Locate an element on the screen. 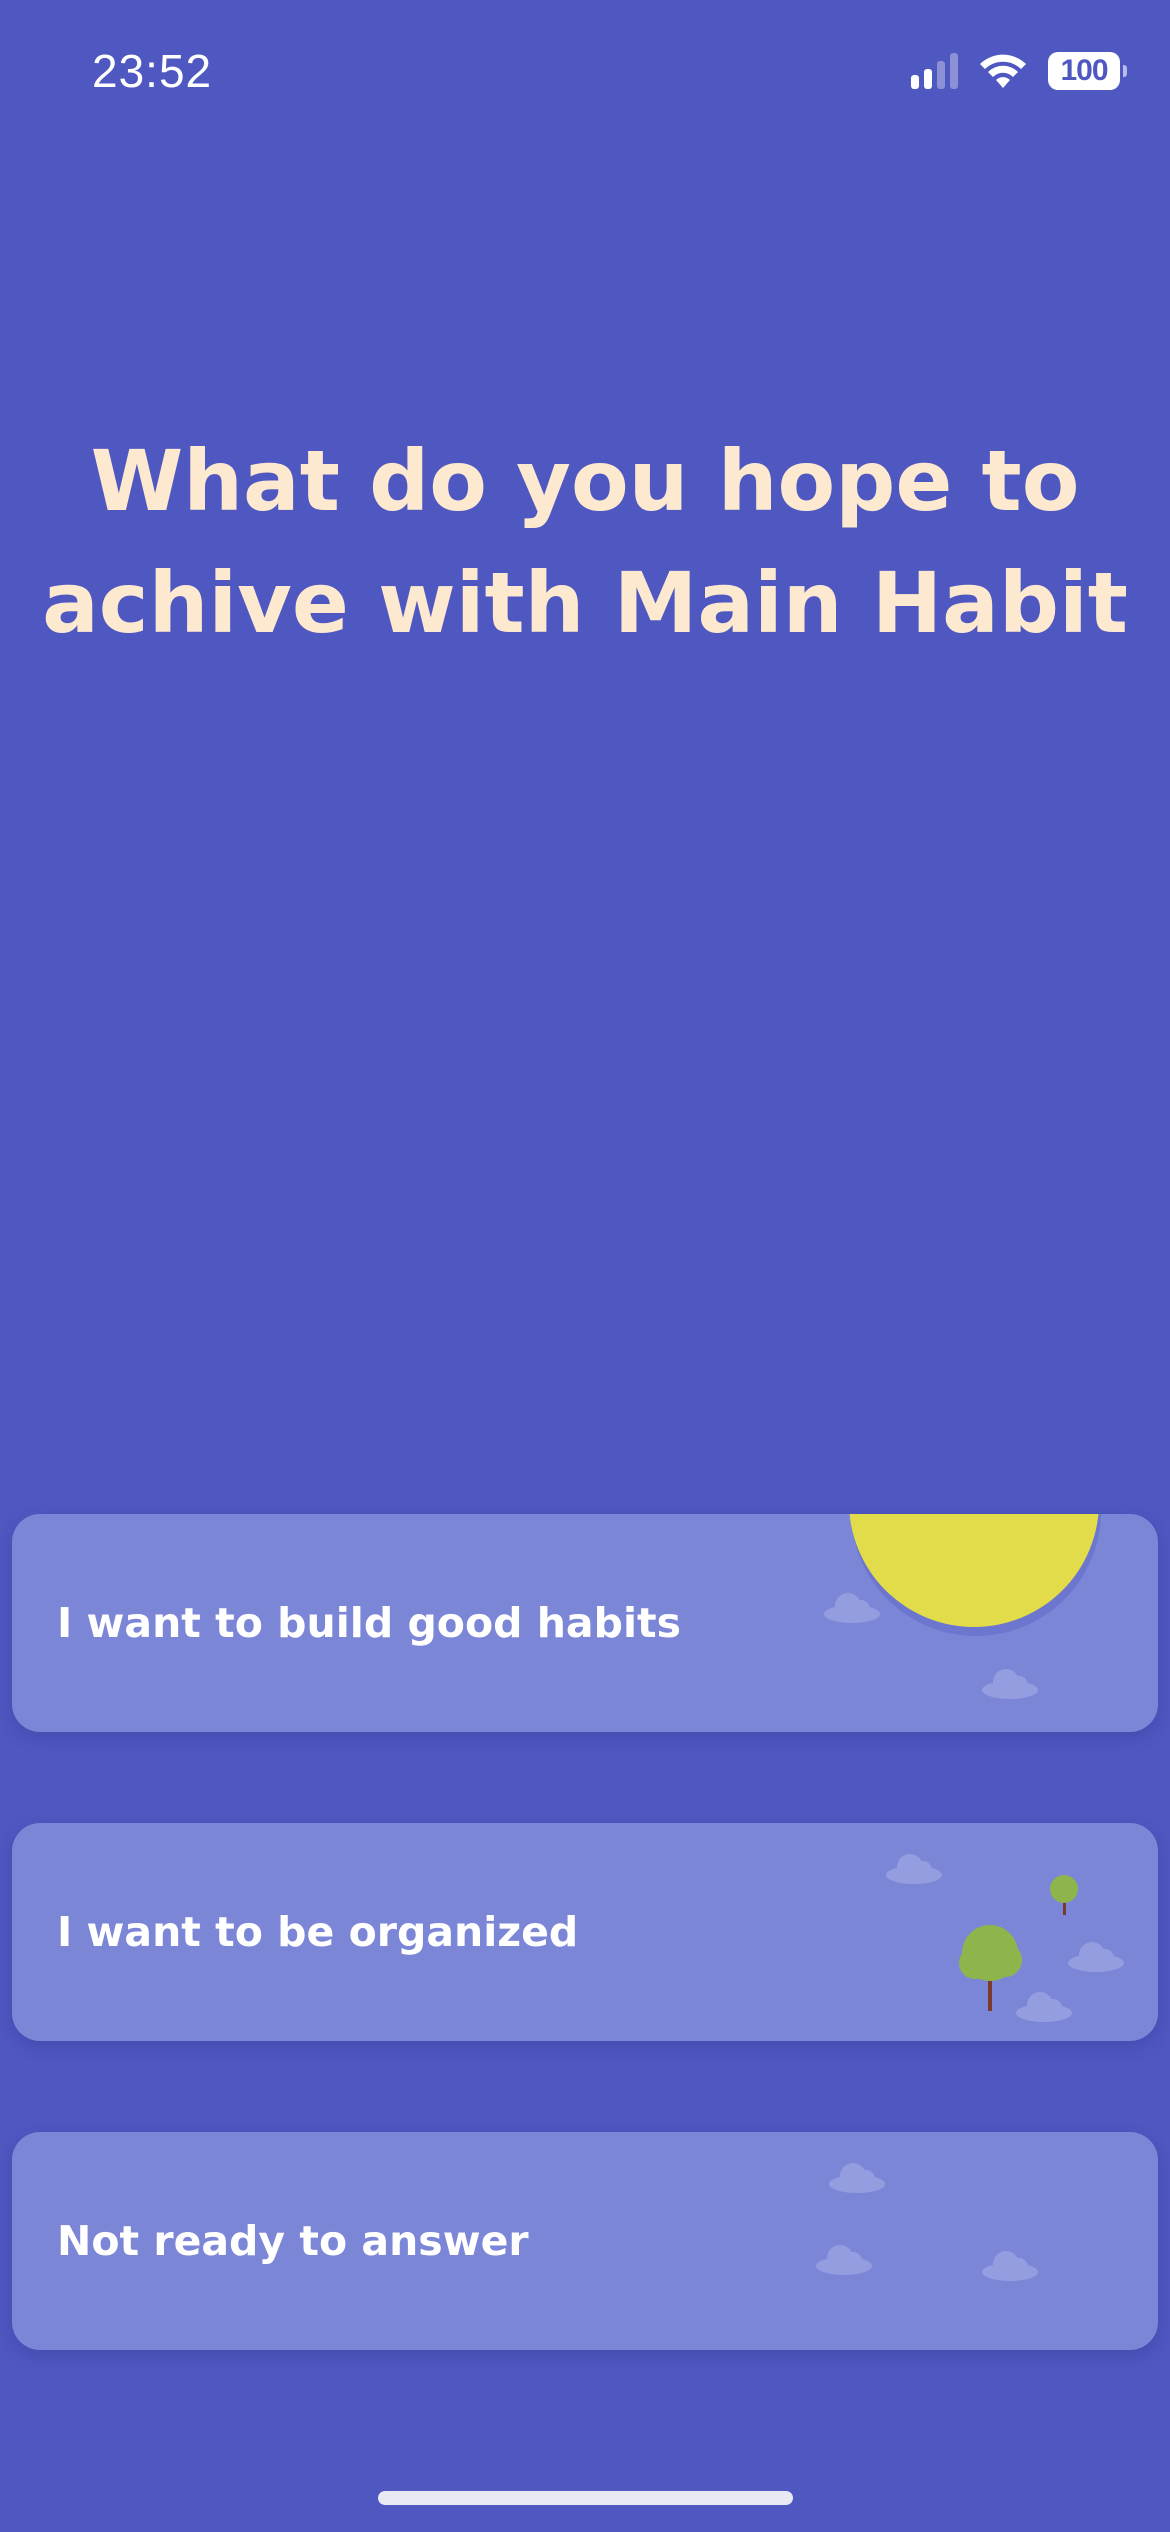 This screenshot has height=2532, width=1170. wifi-icon is located at coordinates (1003, 71).